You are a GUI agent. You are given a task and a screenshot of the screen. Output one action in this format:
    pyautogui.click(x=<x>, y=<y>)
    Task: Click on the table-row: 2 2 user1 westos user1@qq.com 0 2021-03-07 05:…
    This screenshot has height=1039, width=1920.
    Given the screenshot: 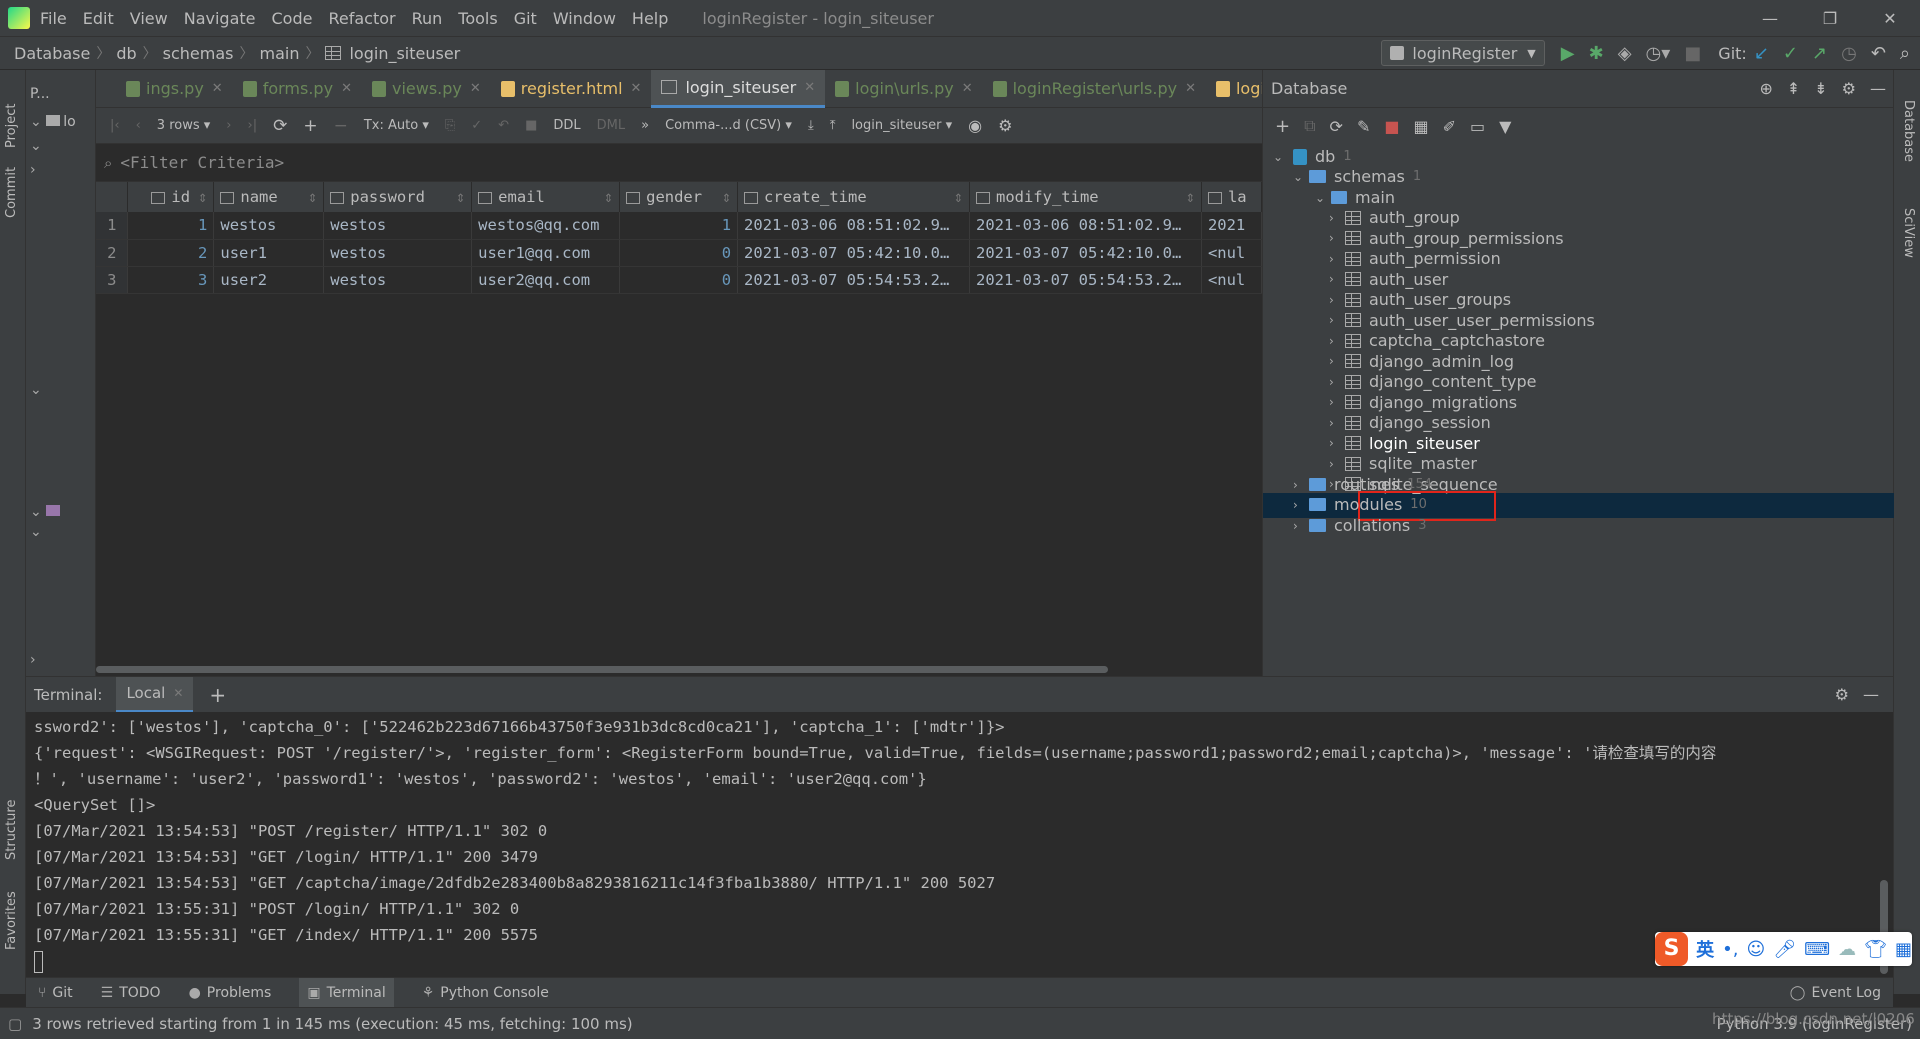 What is the action you would take?
    pyautogui.click(x=679, y=253)
    